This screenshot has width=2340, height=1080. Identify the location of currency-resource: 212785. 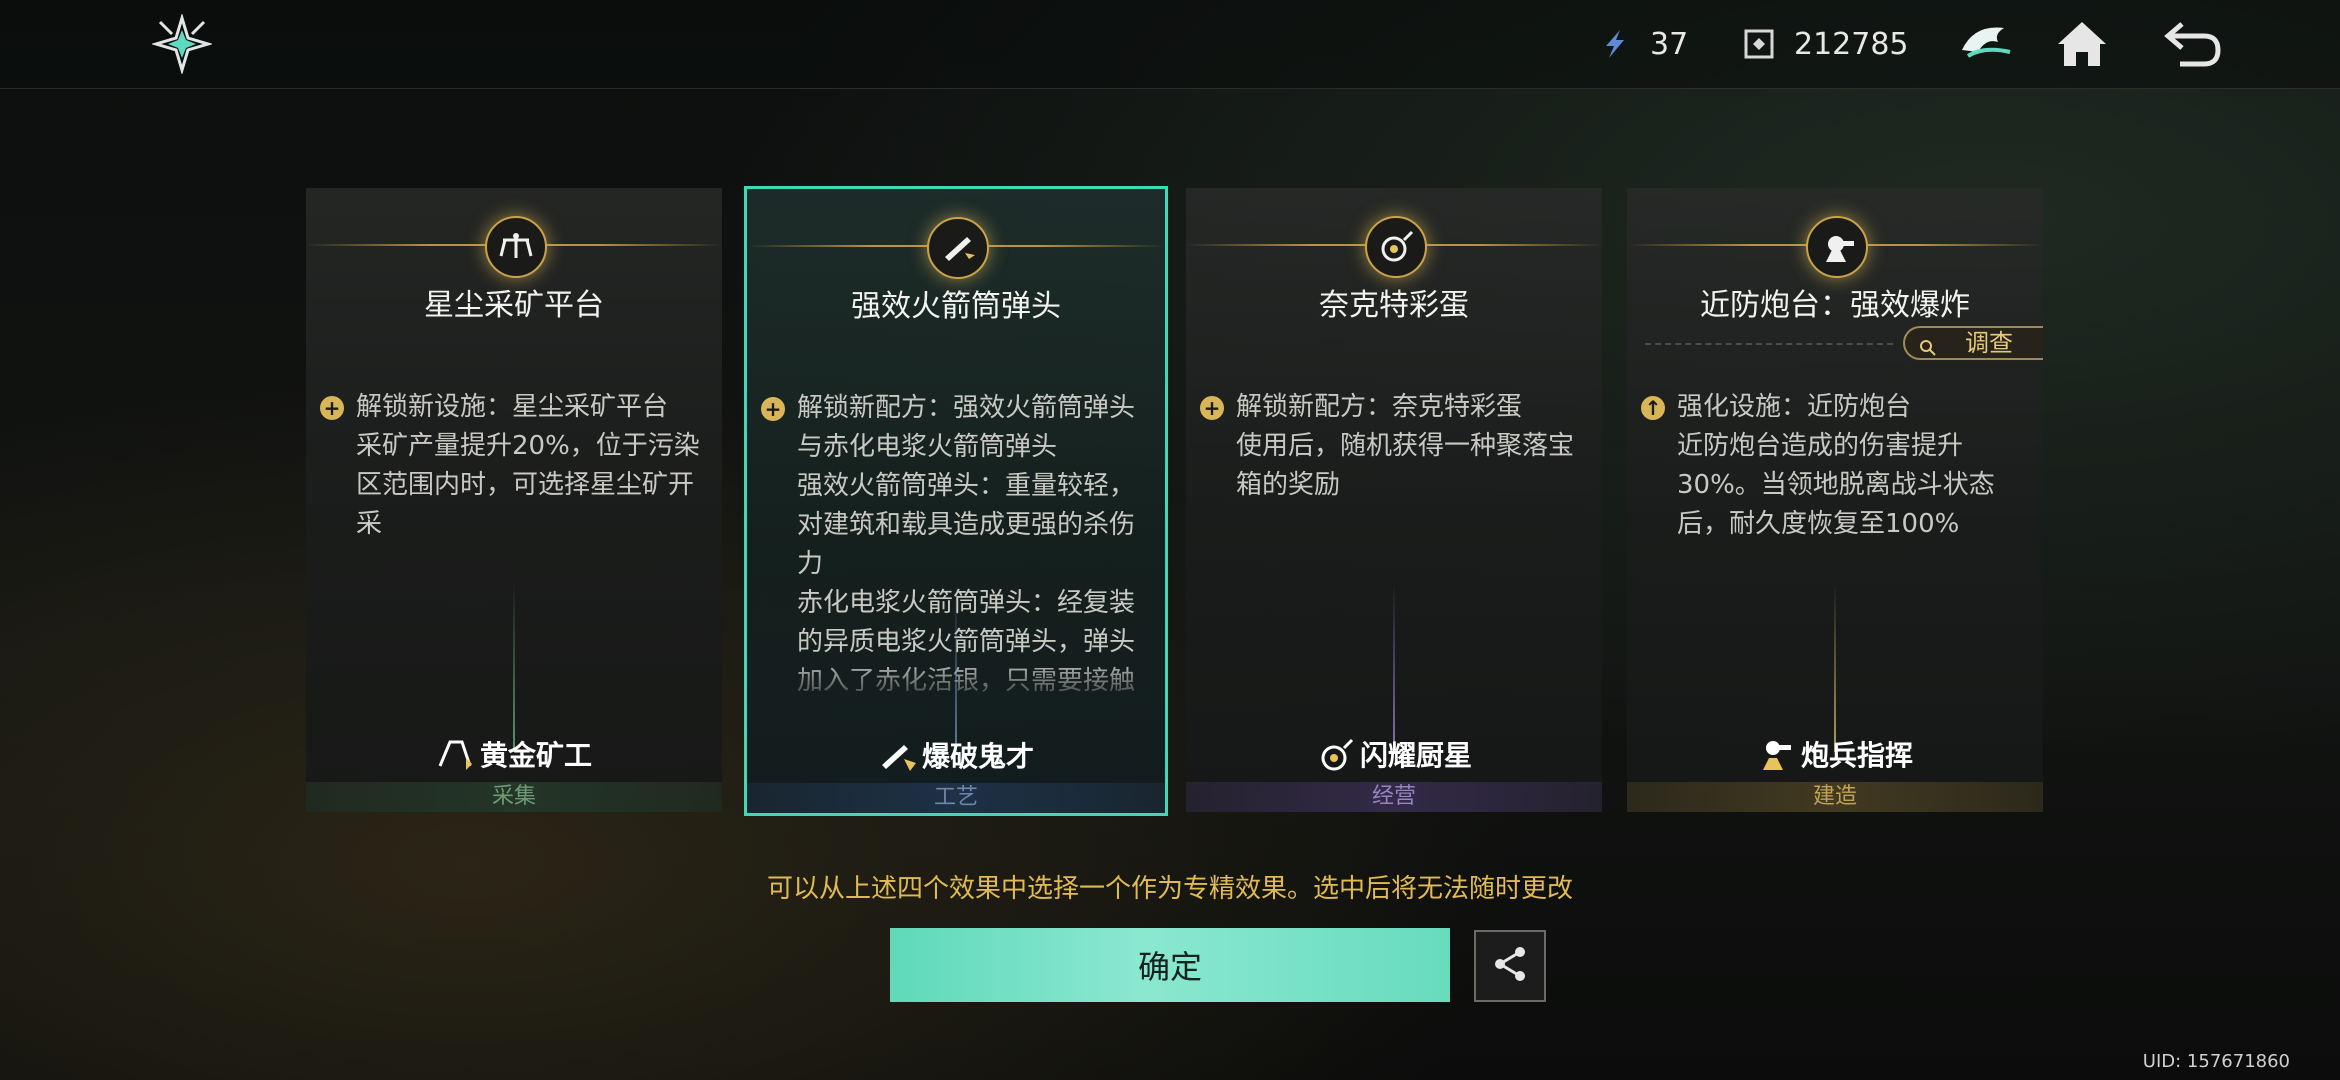
(1825, 44).